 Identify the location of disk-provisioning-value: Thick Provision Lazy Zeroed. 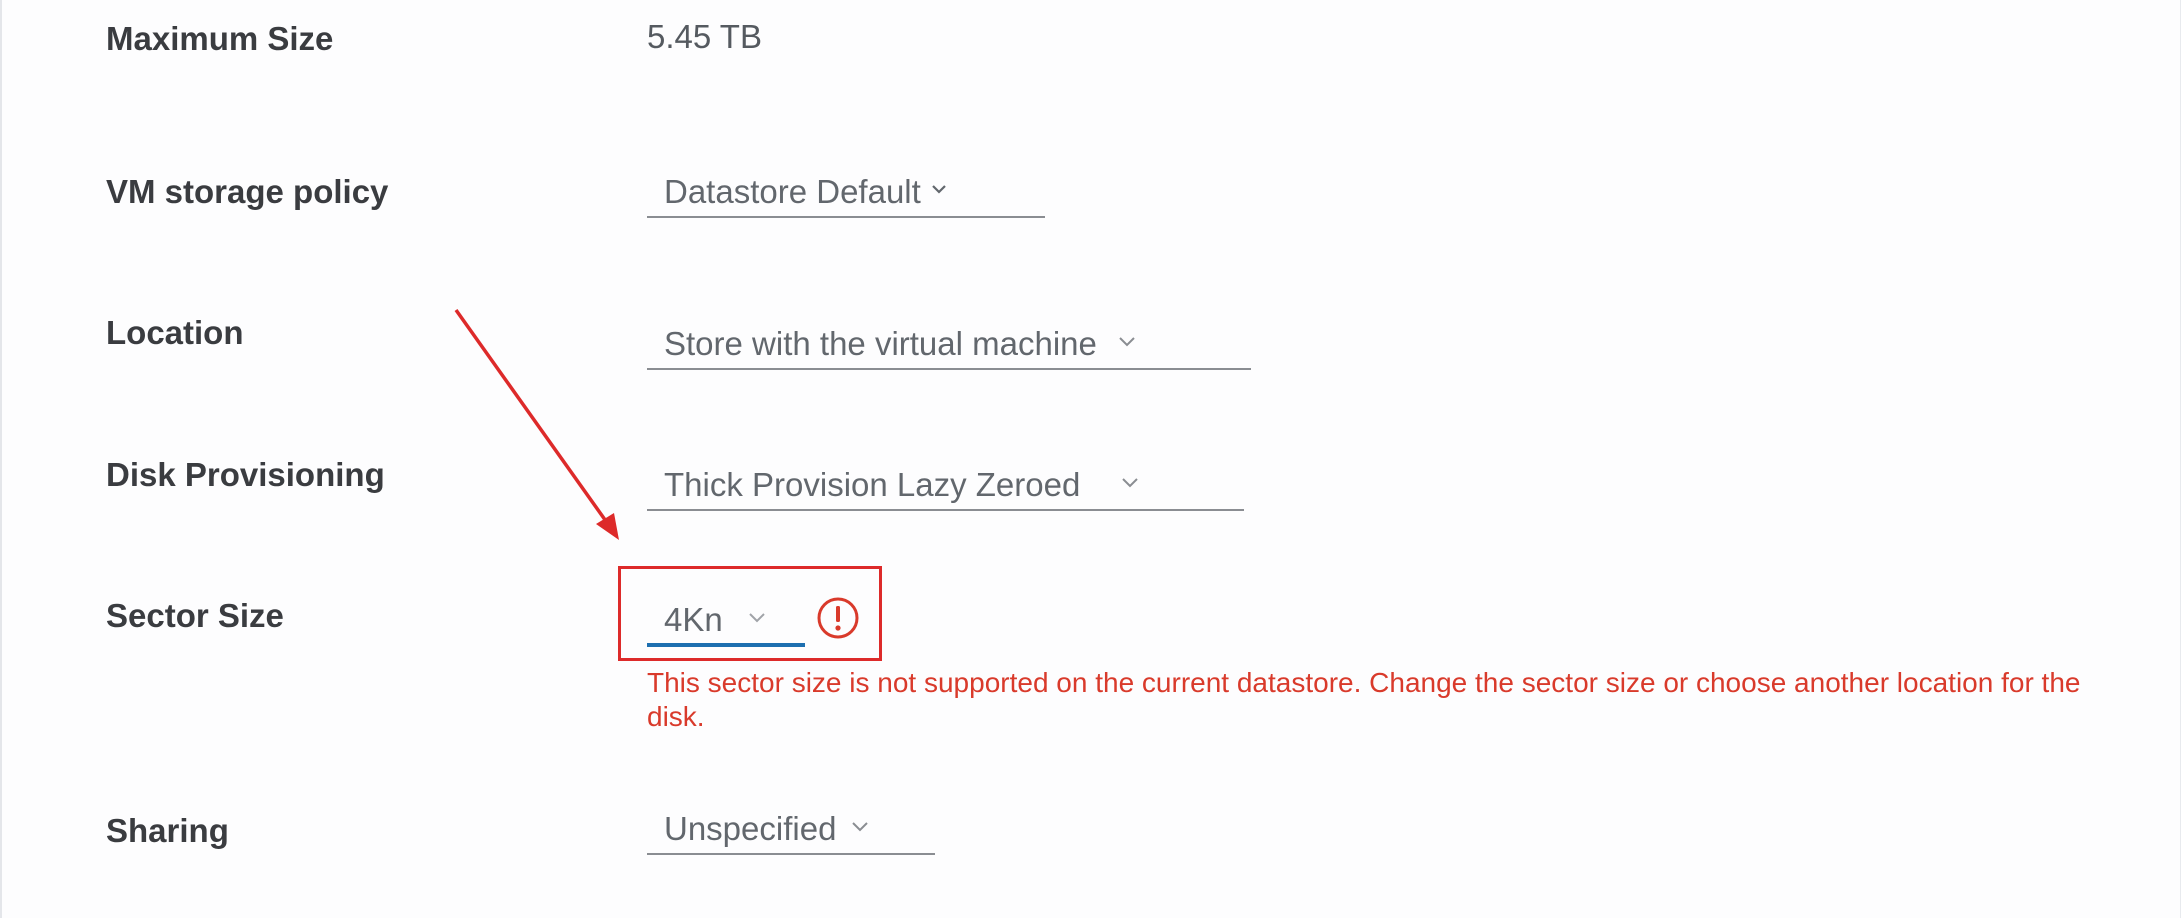
(872, 484).